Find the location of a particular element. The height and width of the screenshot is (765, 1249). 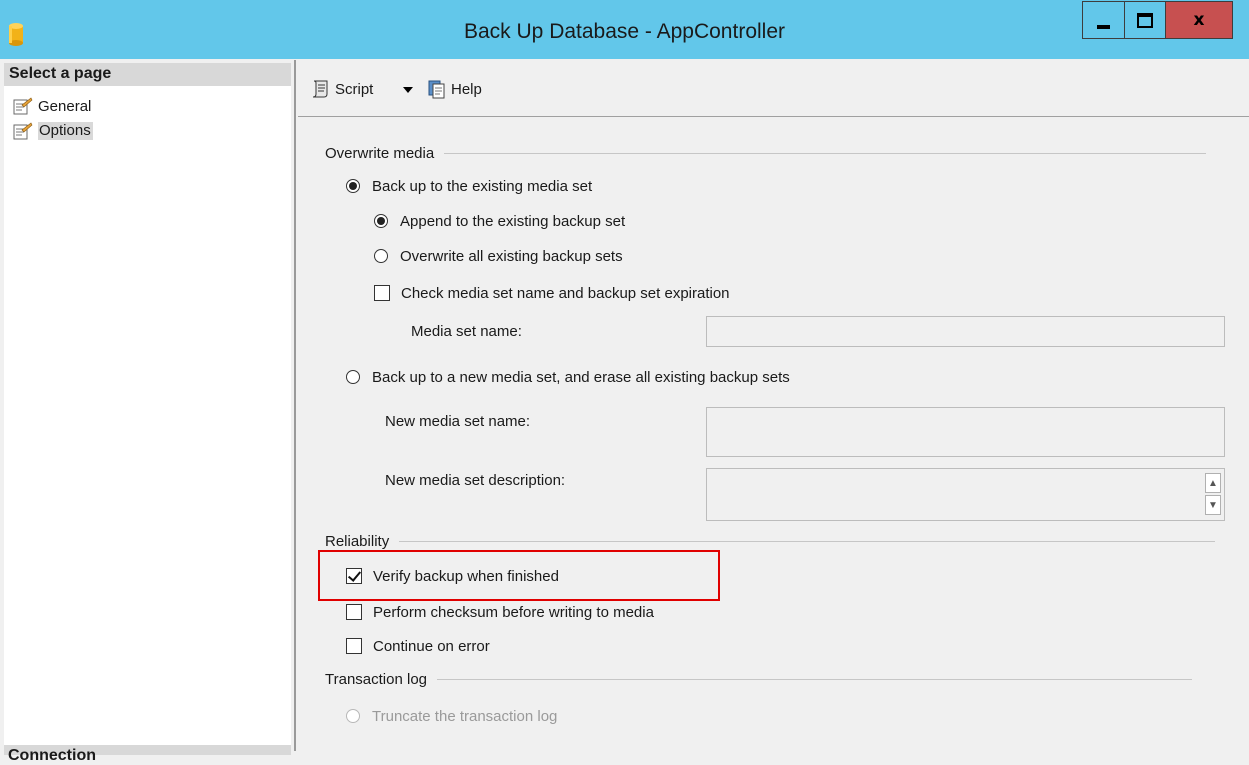

backup-existing-label: Back up to the existing media set is located at coordinates (482, 186).